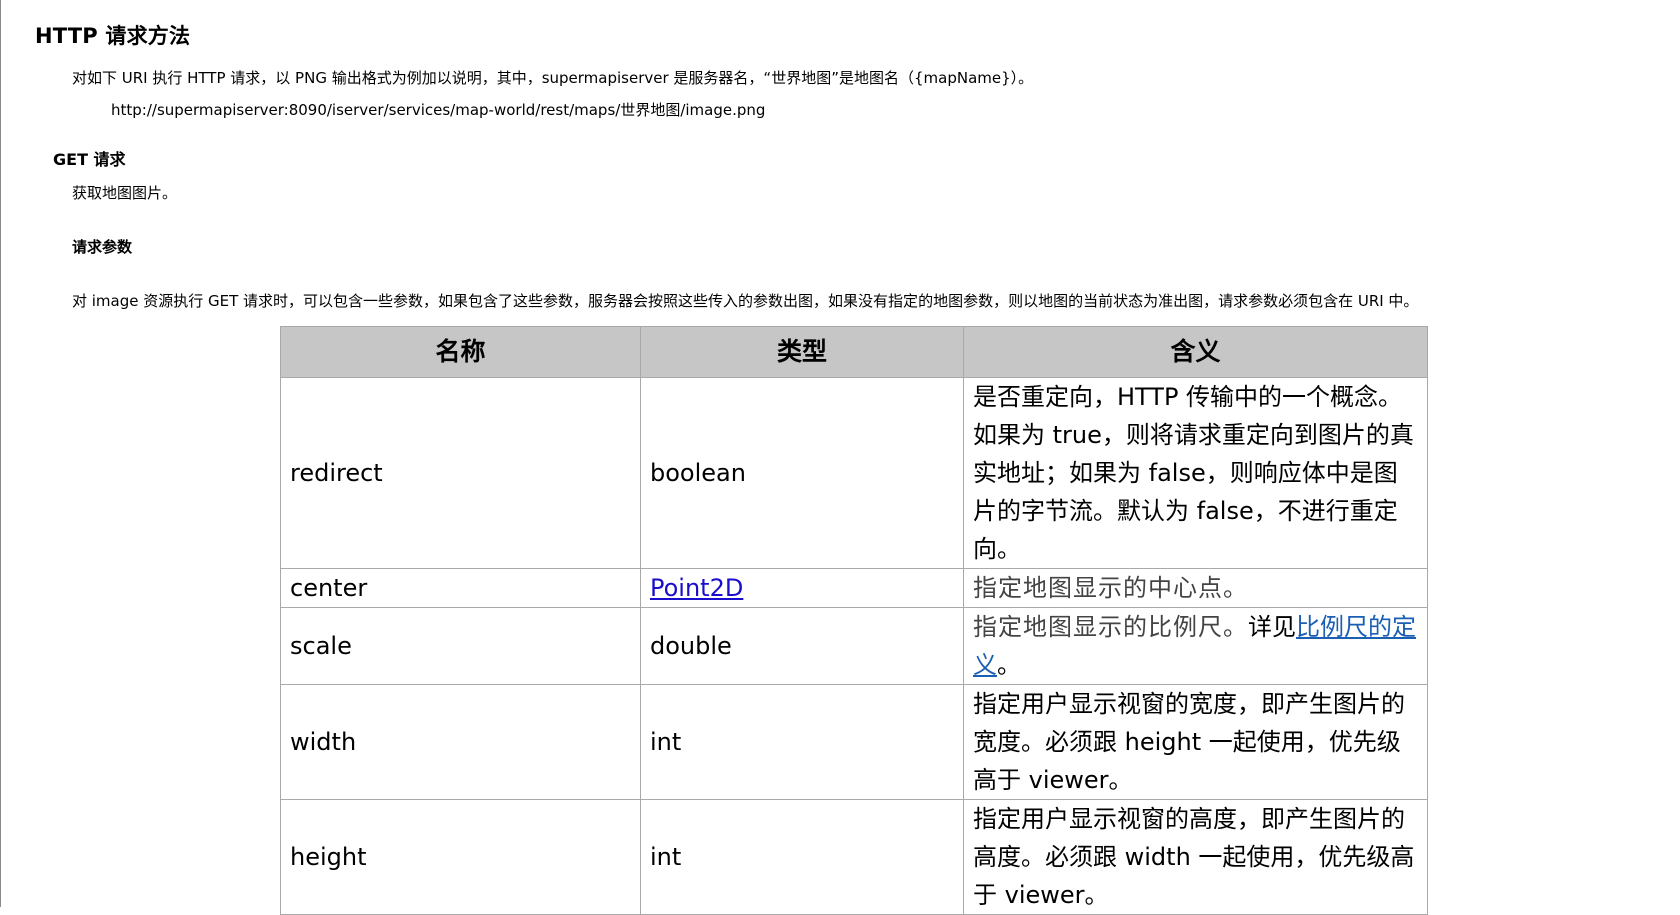  I want to click on param-name: height, so click(460, 857).